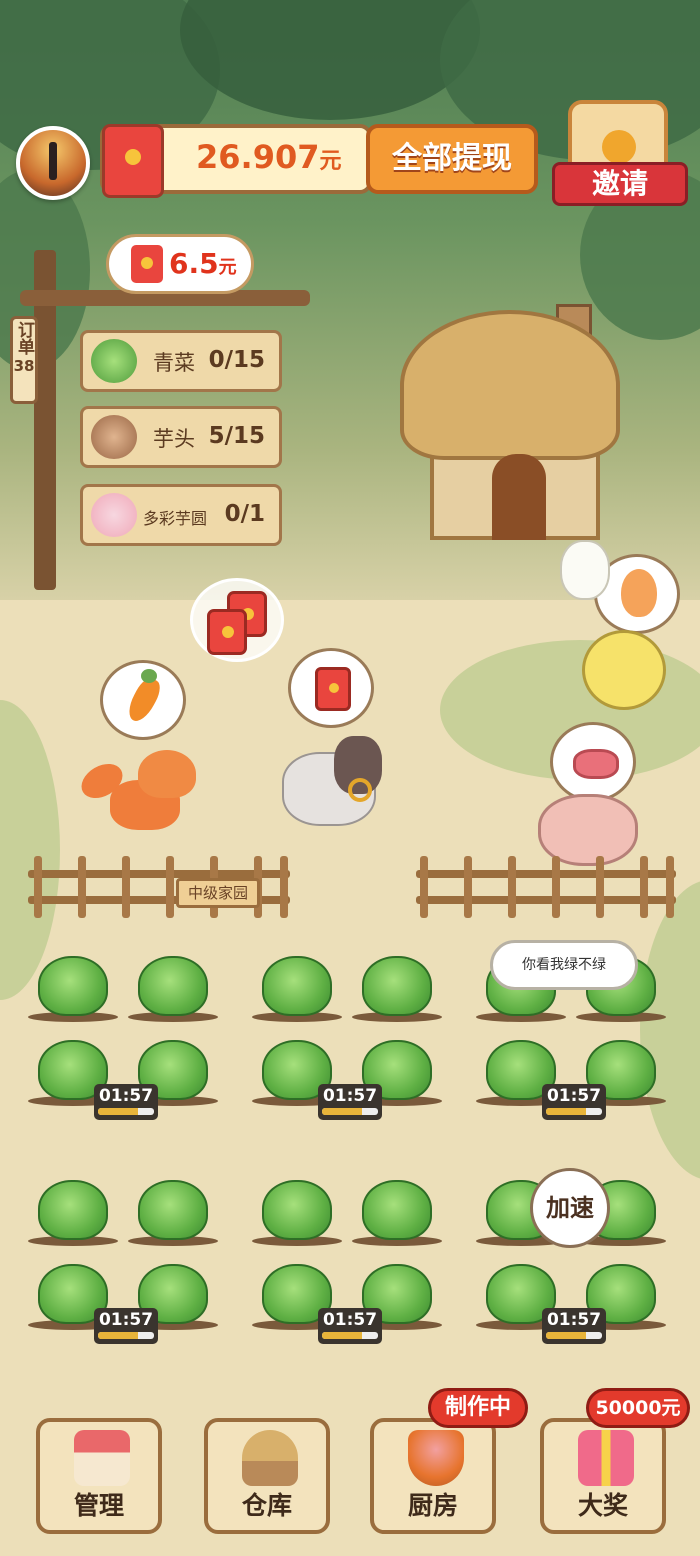  I want to click on fence-right, so click(546, 888).